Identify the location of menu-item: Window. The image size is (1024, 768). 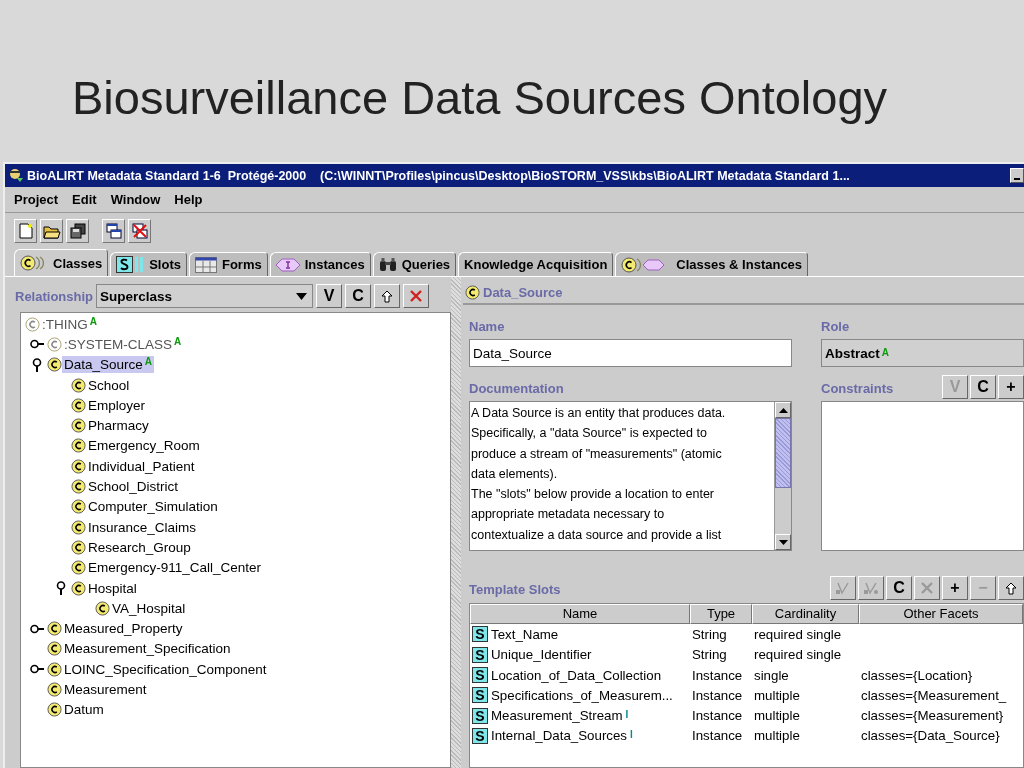
(135, 199).